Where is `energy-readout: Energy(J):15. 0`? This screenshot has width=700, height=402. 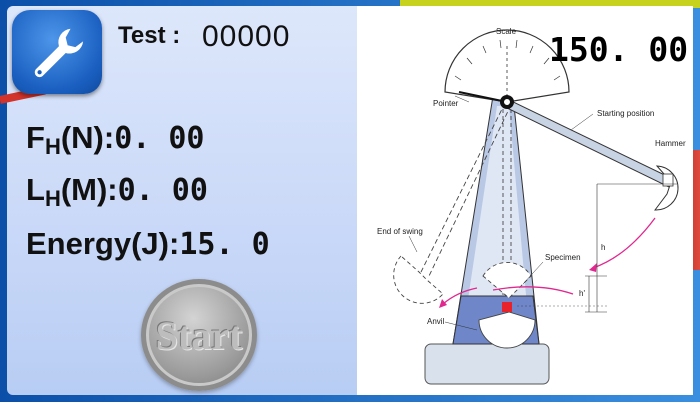
energy-readout: Energy(J):15. 0 is located at coordinates (148, 244).